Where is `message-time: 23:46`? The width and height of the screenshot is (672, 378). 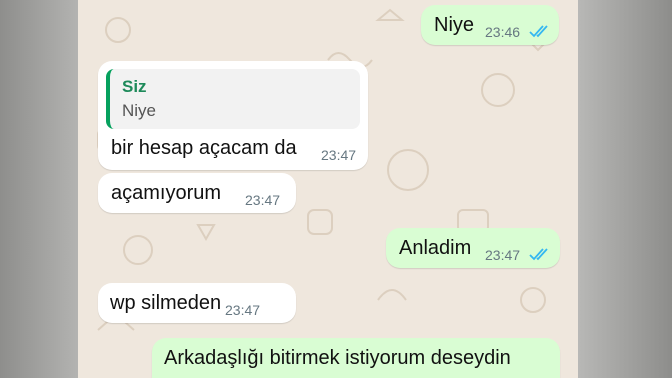 message-time: 23:46 is located at coordinates (503, 32).